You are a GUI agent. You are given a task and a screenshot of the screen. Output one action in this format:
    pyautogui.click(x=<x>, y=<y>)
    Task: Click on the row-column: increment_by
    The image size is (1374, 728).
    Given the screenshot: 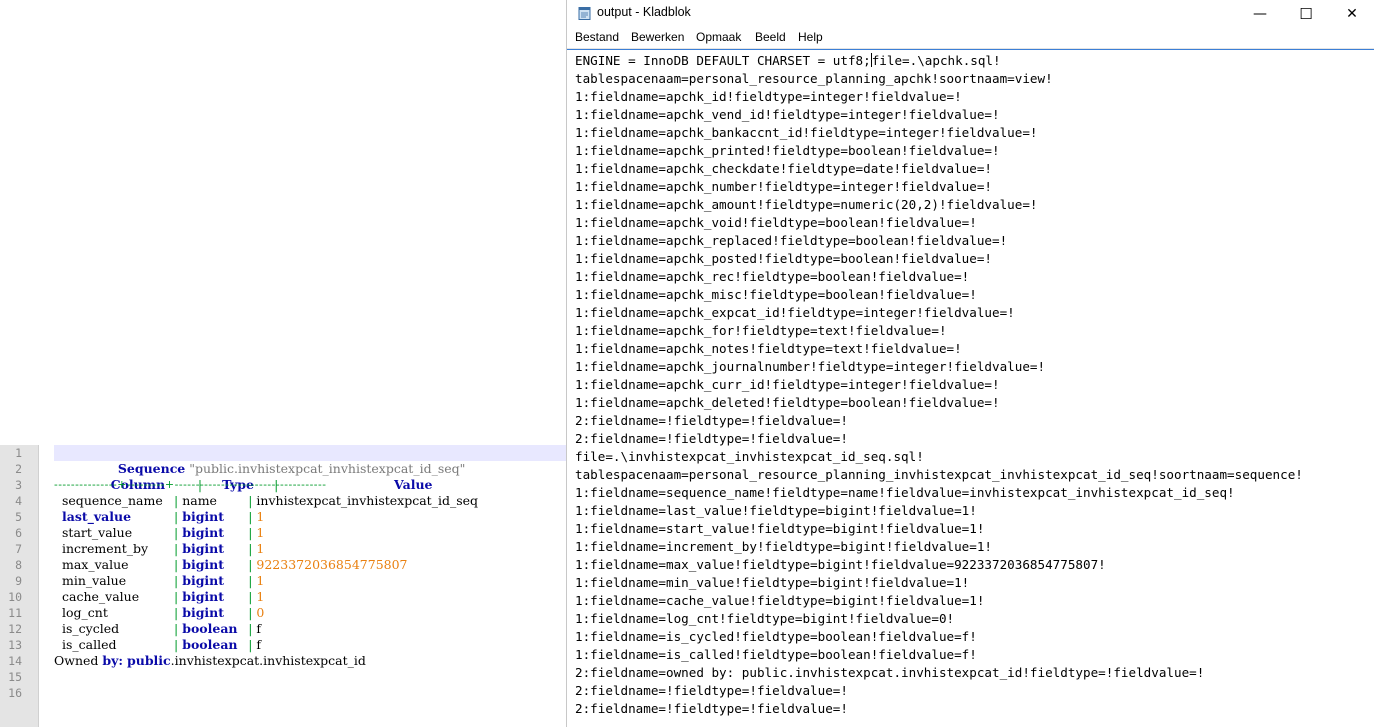 What is the action you would take?
    pyautogui.click(x=105, y=548)
    